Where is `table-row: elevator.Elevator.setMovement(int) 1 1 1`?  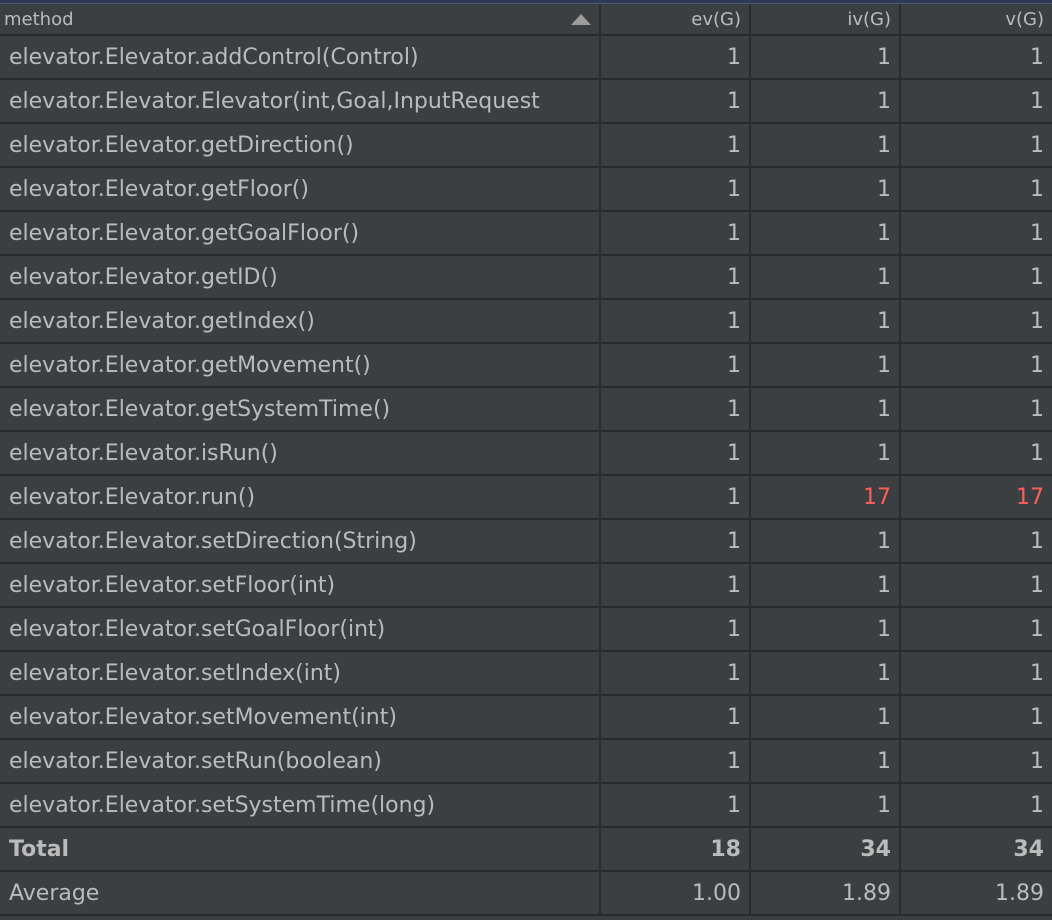
table-row: elevator.Elevator.setMovement(int) 1 1 1 is located at coordinates (526, 718).